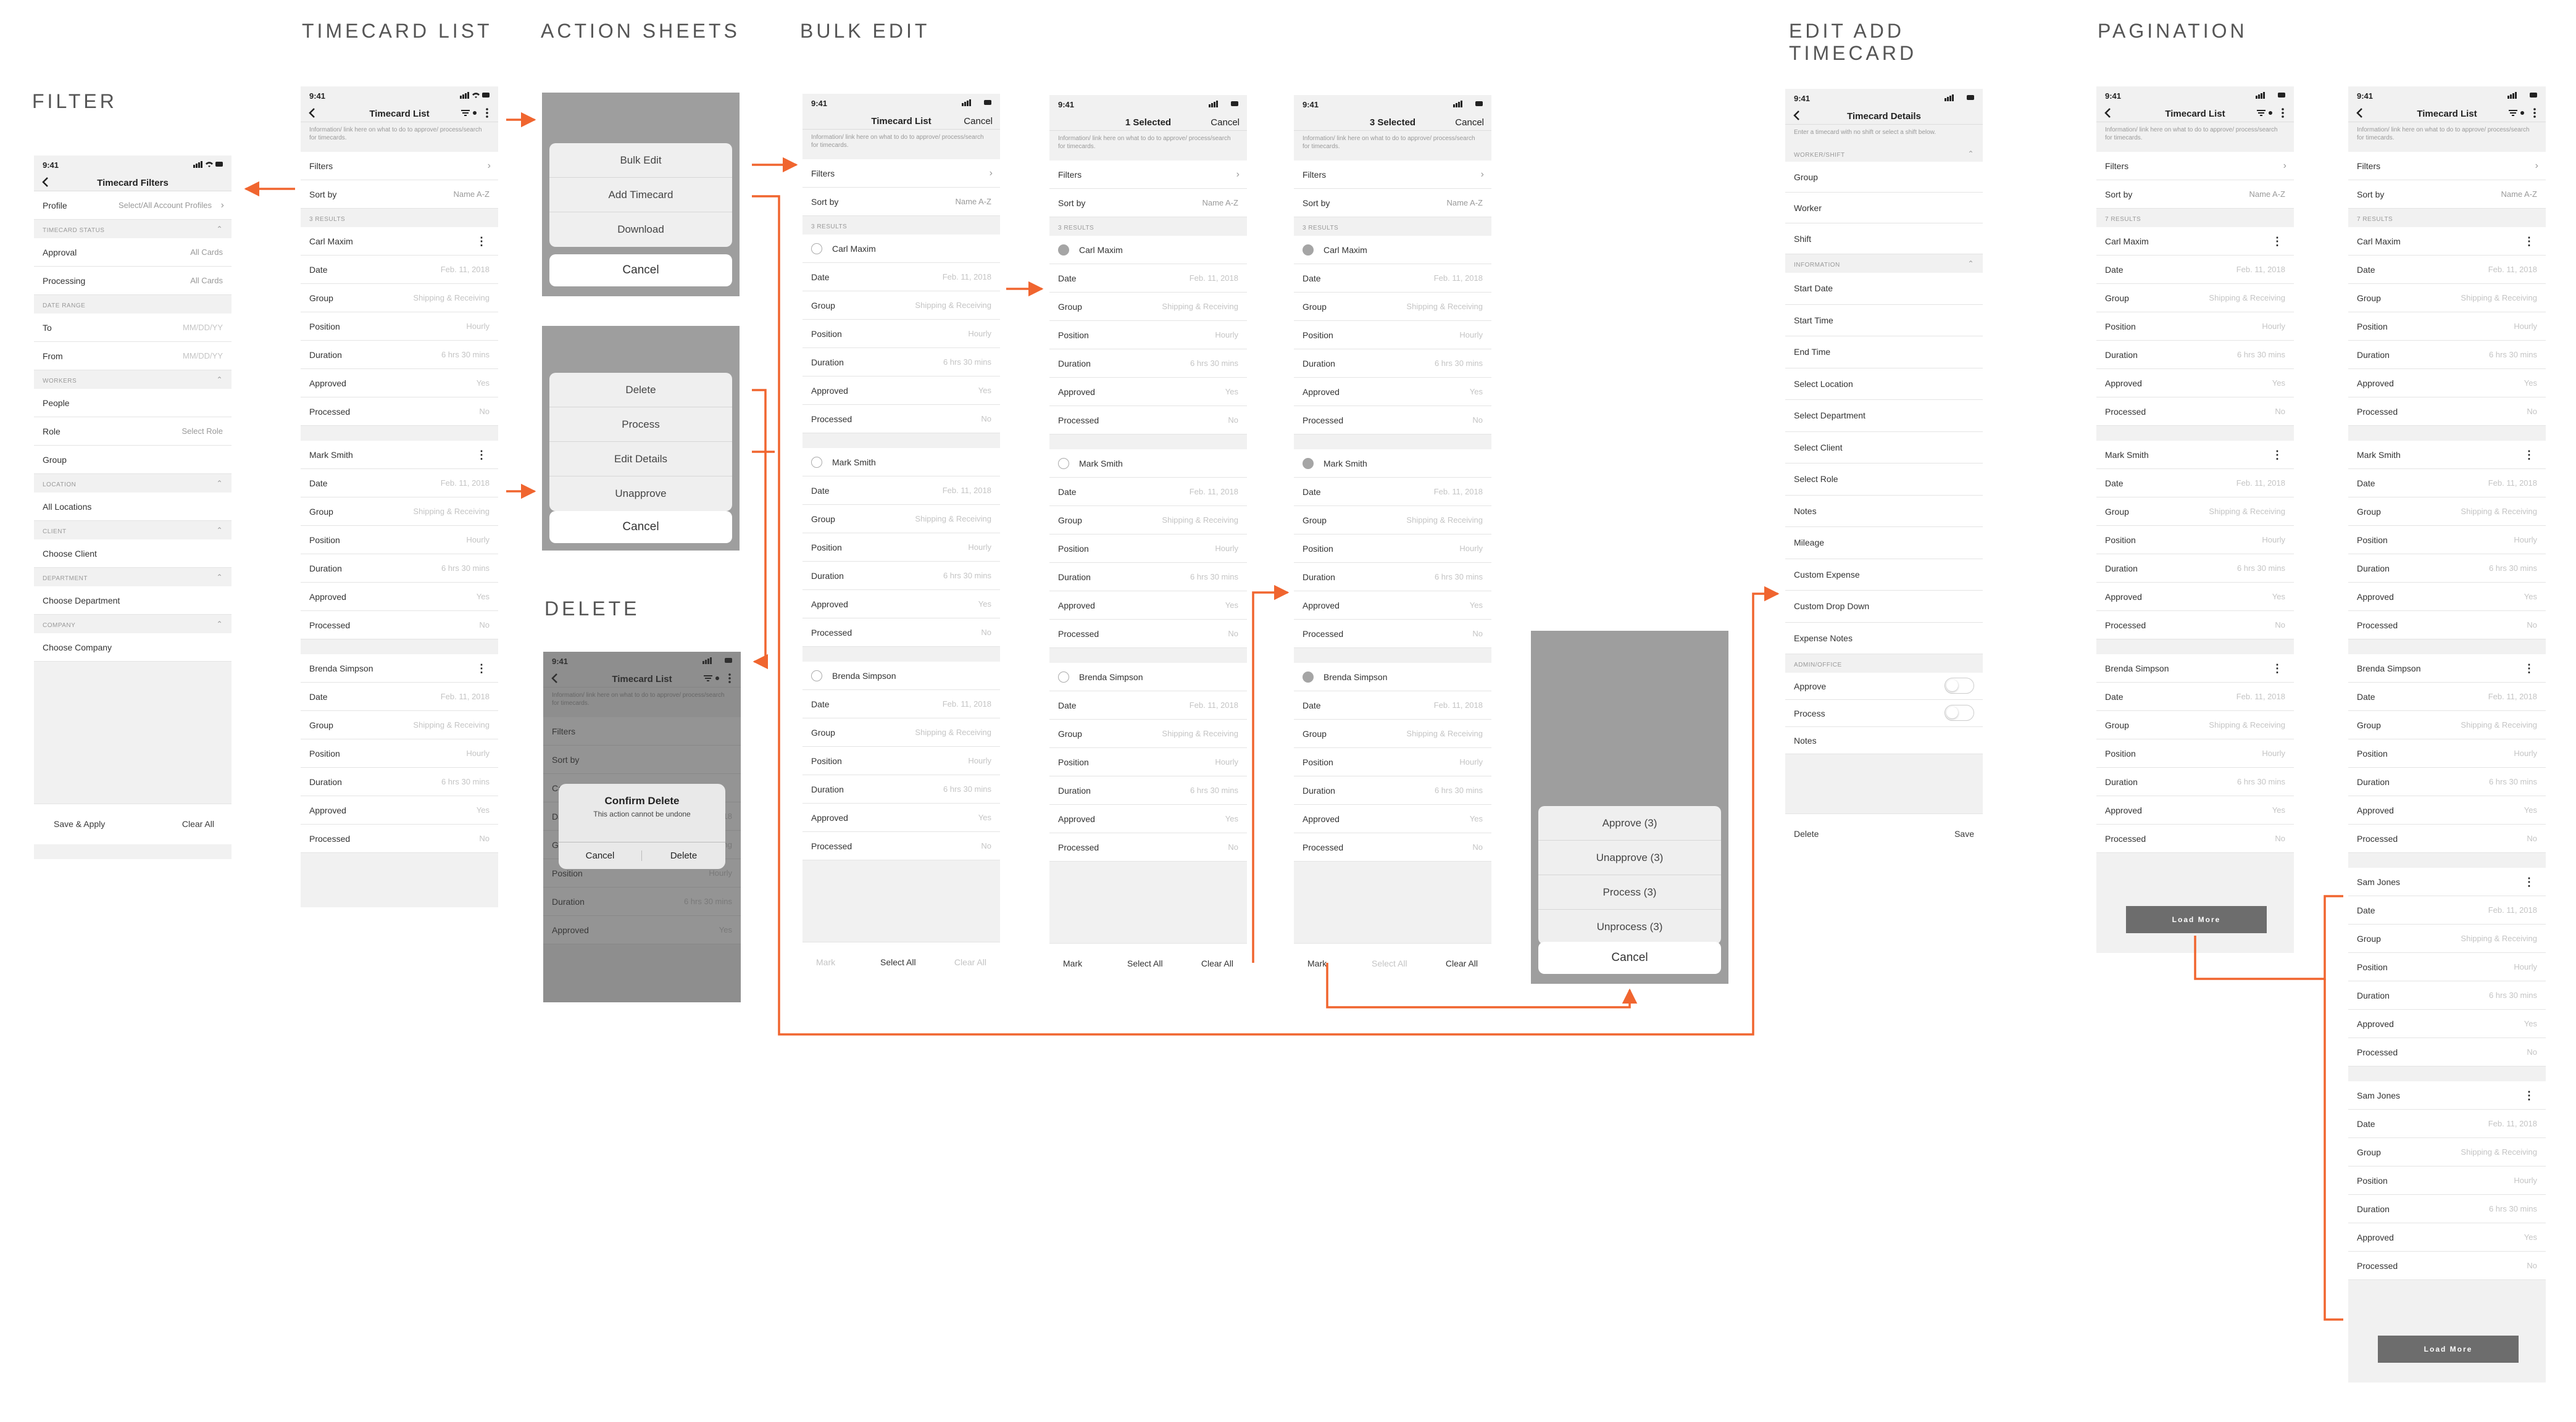 Image resolution: width=2576 pixels, height=1422 pixels. What do you see at coordinates (80, 824) in the screenshot?
I see `save-apply-button: Save & Apply` at bounding box center [80, 824].